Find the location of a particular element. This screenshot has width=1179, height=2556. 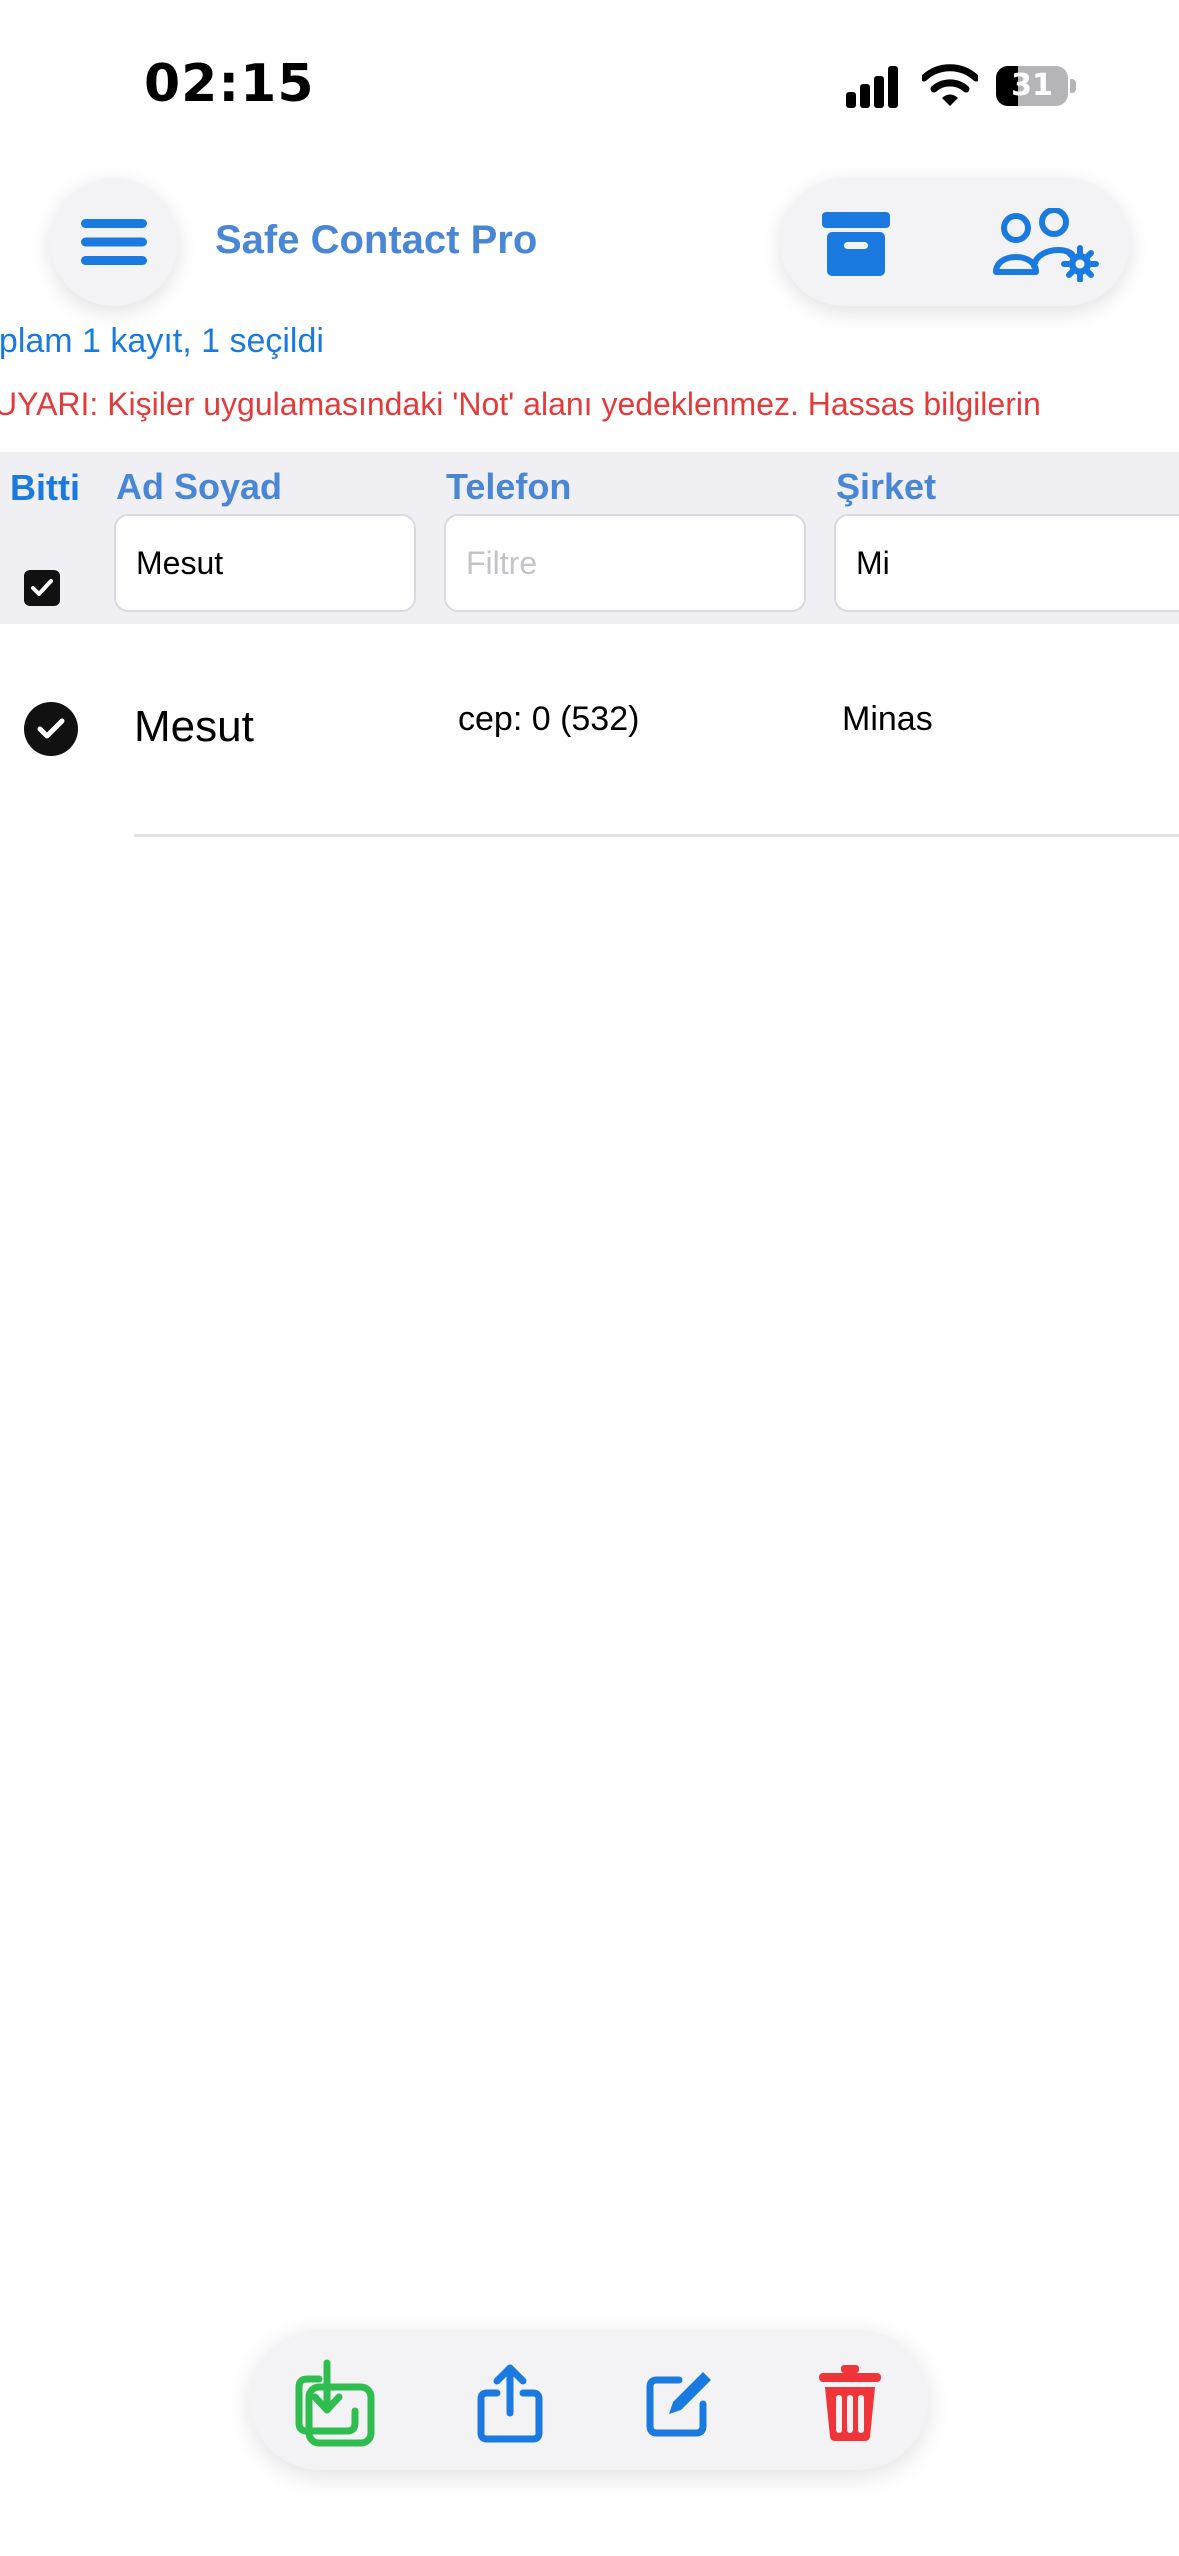

share-icon is located at coordinates (510, 2403).